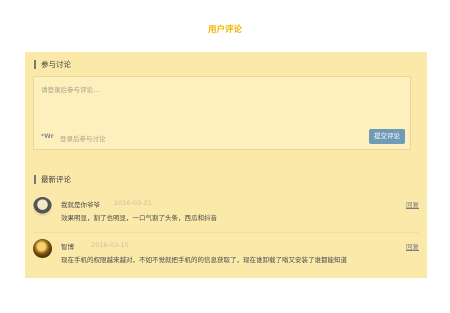 The width and height of the screenshot is (450, 313). Describe the element at coordinates (226, 232) in the screenshot. I see `comment-divider` at that location.